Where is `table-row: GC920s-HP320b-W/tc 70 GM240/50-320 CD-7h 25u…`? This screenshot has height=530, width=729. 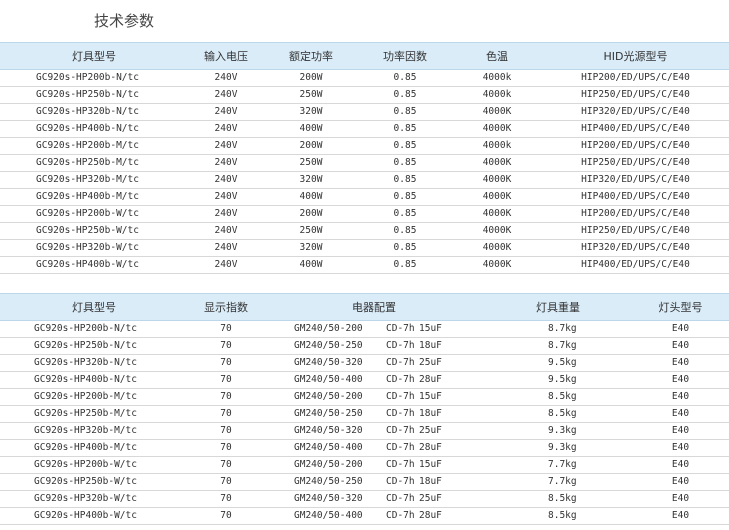 table-row: GC920s-HP320b-W/tc 70 GM240/50-320 CD-7h 25u… is located at coordinates (364, 499).